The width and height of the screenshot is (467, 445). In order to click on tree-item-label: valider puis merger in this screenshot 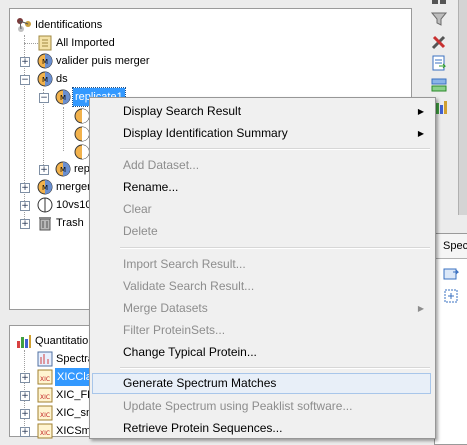, I will do `click(103, 61)`.